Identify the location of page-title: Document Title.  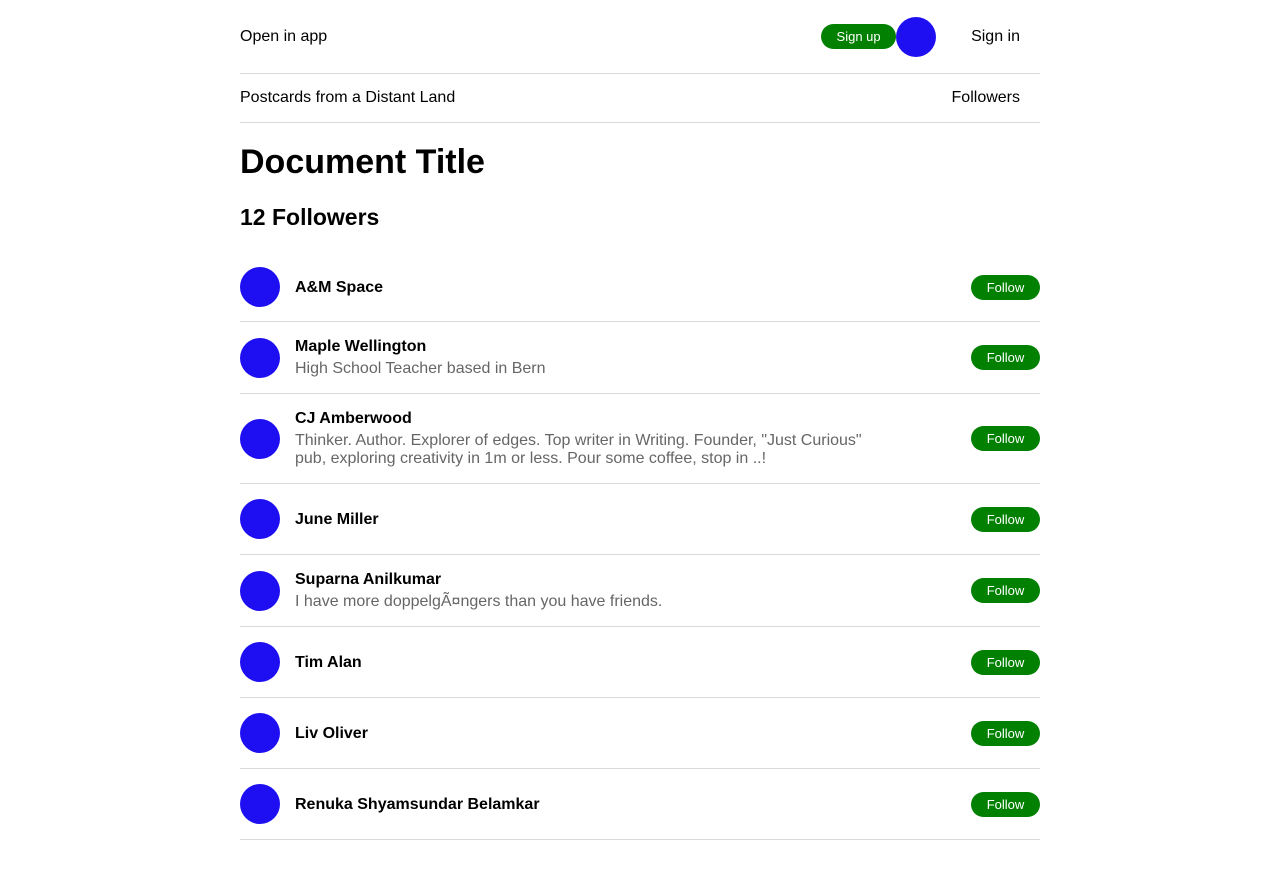
(362, 162).